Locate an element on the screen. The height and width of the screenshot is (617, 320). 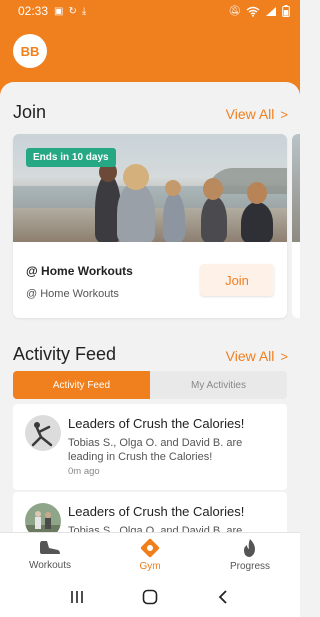
notification-icons: ▣ ↻ ⤓ is located at coordinates (70, 11).